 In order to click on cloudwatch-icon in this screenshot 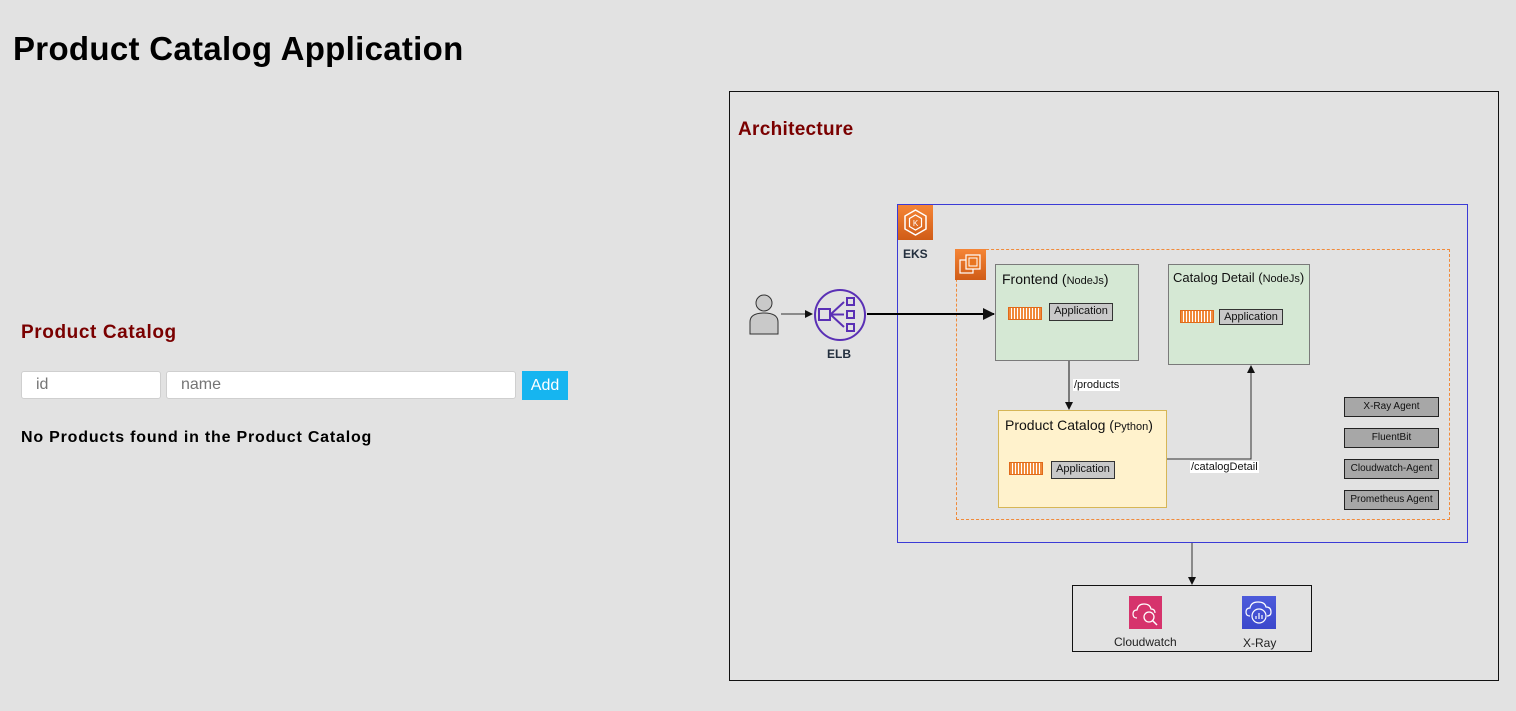, I will do `click(1145, 612)`.